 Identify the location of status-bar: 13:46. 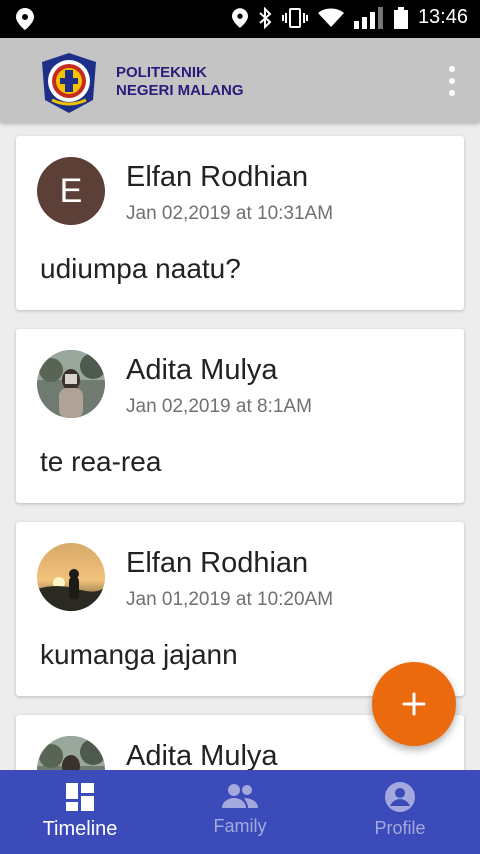
(240, 19).